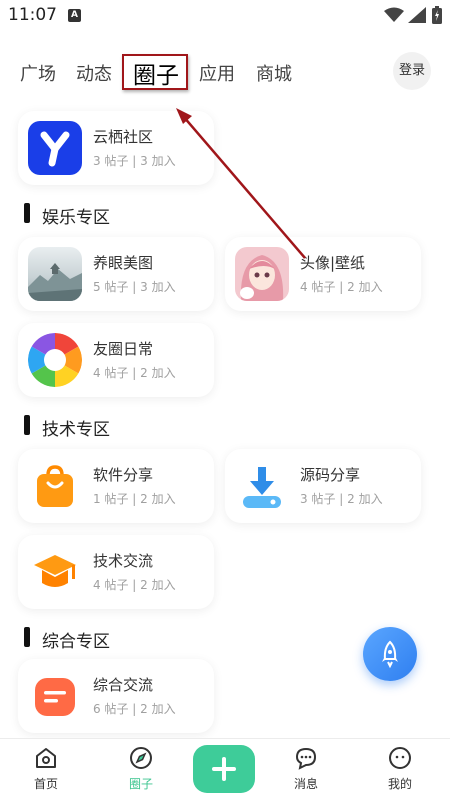 The image size is (450, 800). What do you see at coordinates (306, 758) in the screenshot?
I see `chat-icon` at bounding box center [306, 758].